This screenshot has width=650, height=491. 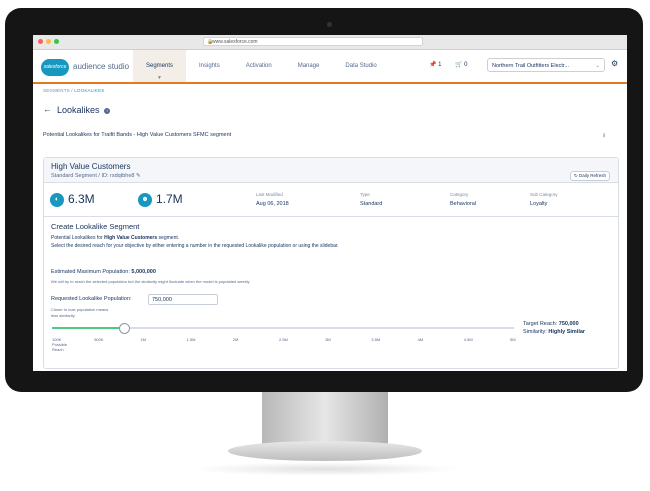 What do you see at coordinates (101, 66) in the screenshot?
I see `product-name: audience studio` at bounding box center [101, 66].